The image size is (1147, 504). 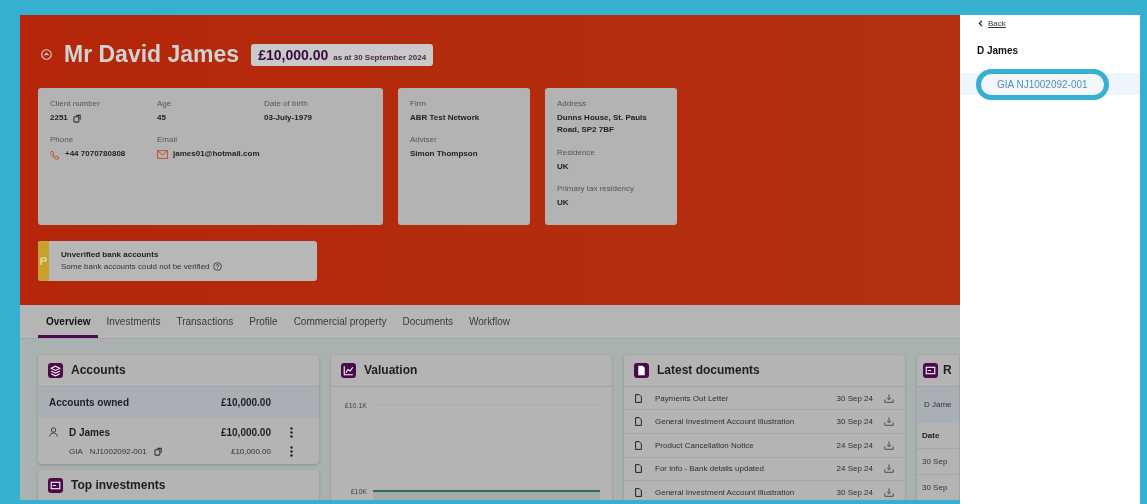 I want to click on panel-heading: D James, so click(x=998, y=50).